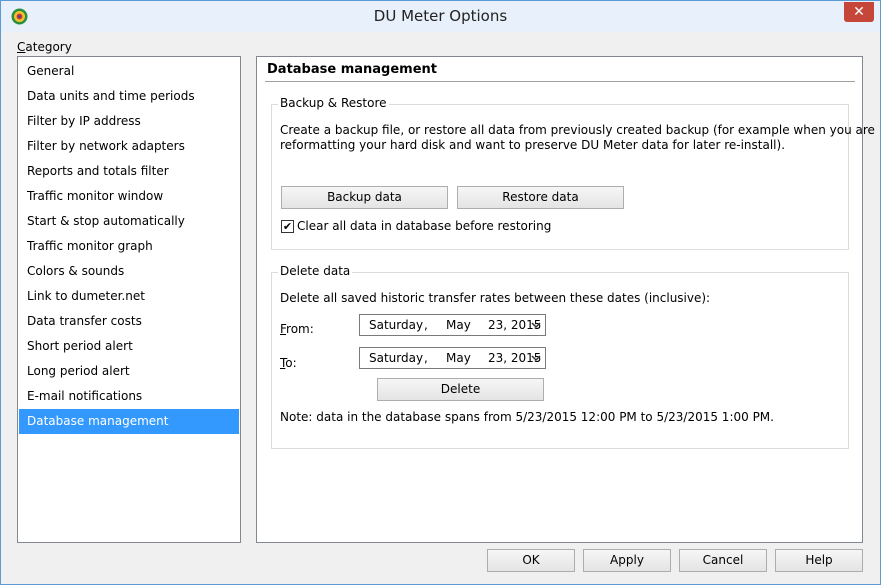 The height and width of the screenshot is (585, 881). Describe the element at coordinates (129, 246) in the screenshot. I see `category-item-traffic-graph: Traffic monitor graph` at that location.